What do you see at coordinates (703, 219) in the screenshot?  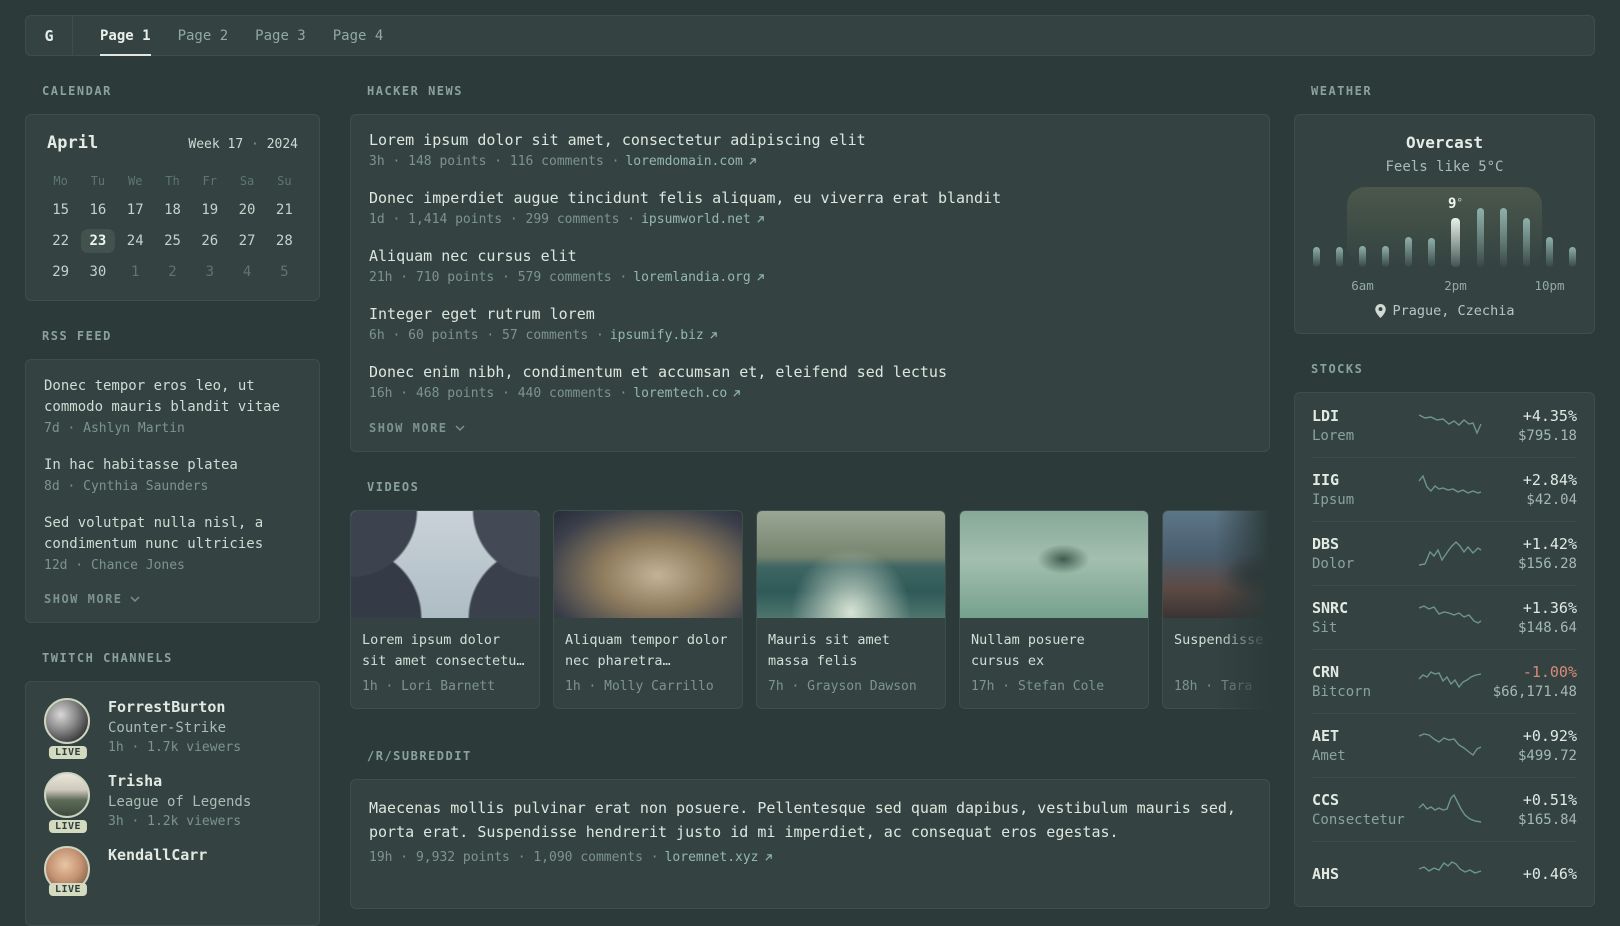 I see `hackernews-item-domain-link: ipsumworld.net` at bounding box center [703, 219].